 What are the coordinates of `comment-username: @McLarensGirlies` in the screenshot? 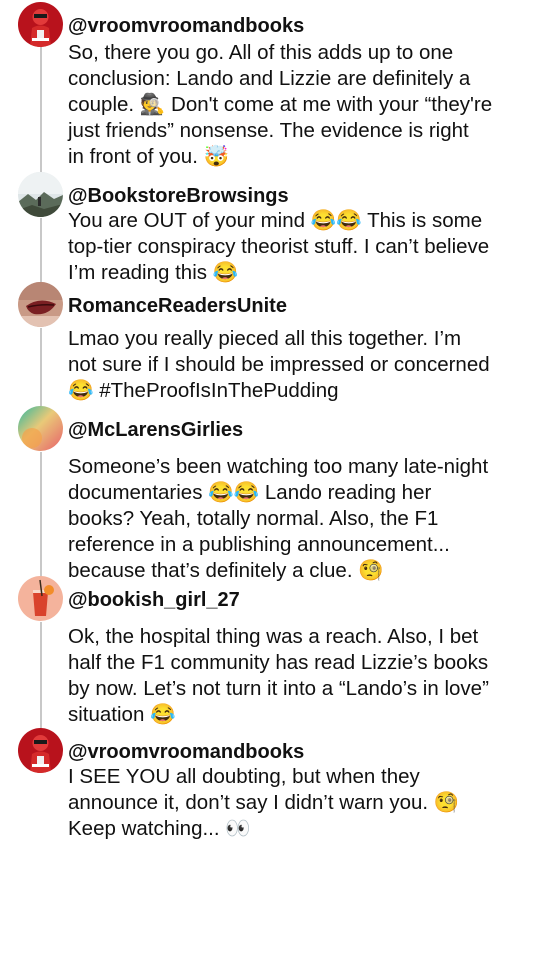 It's located at (155, 430).